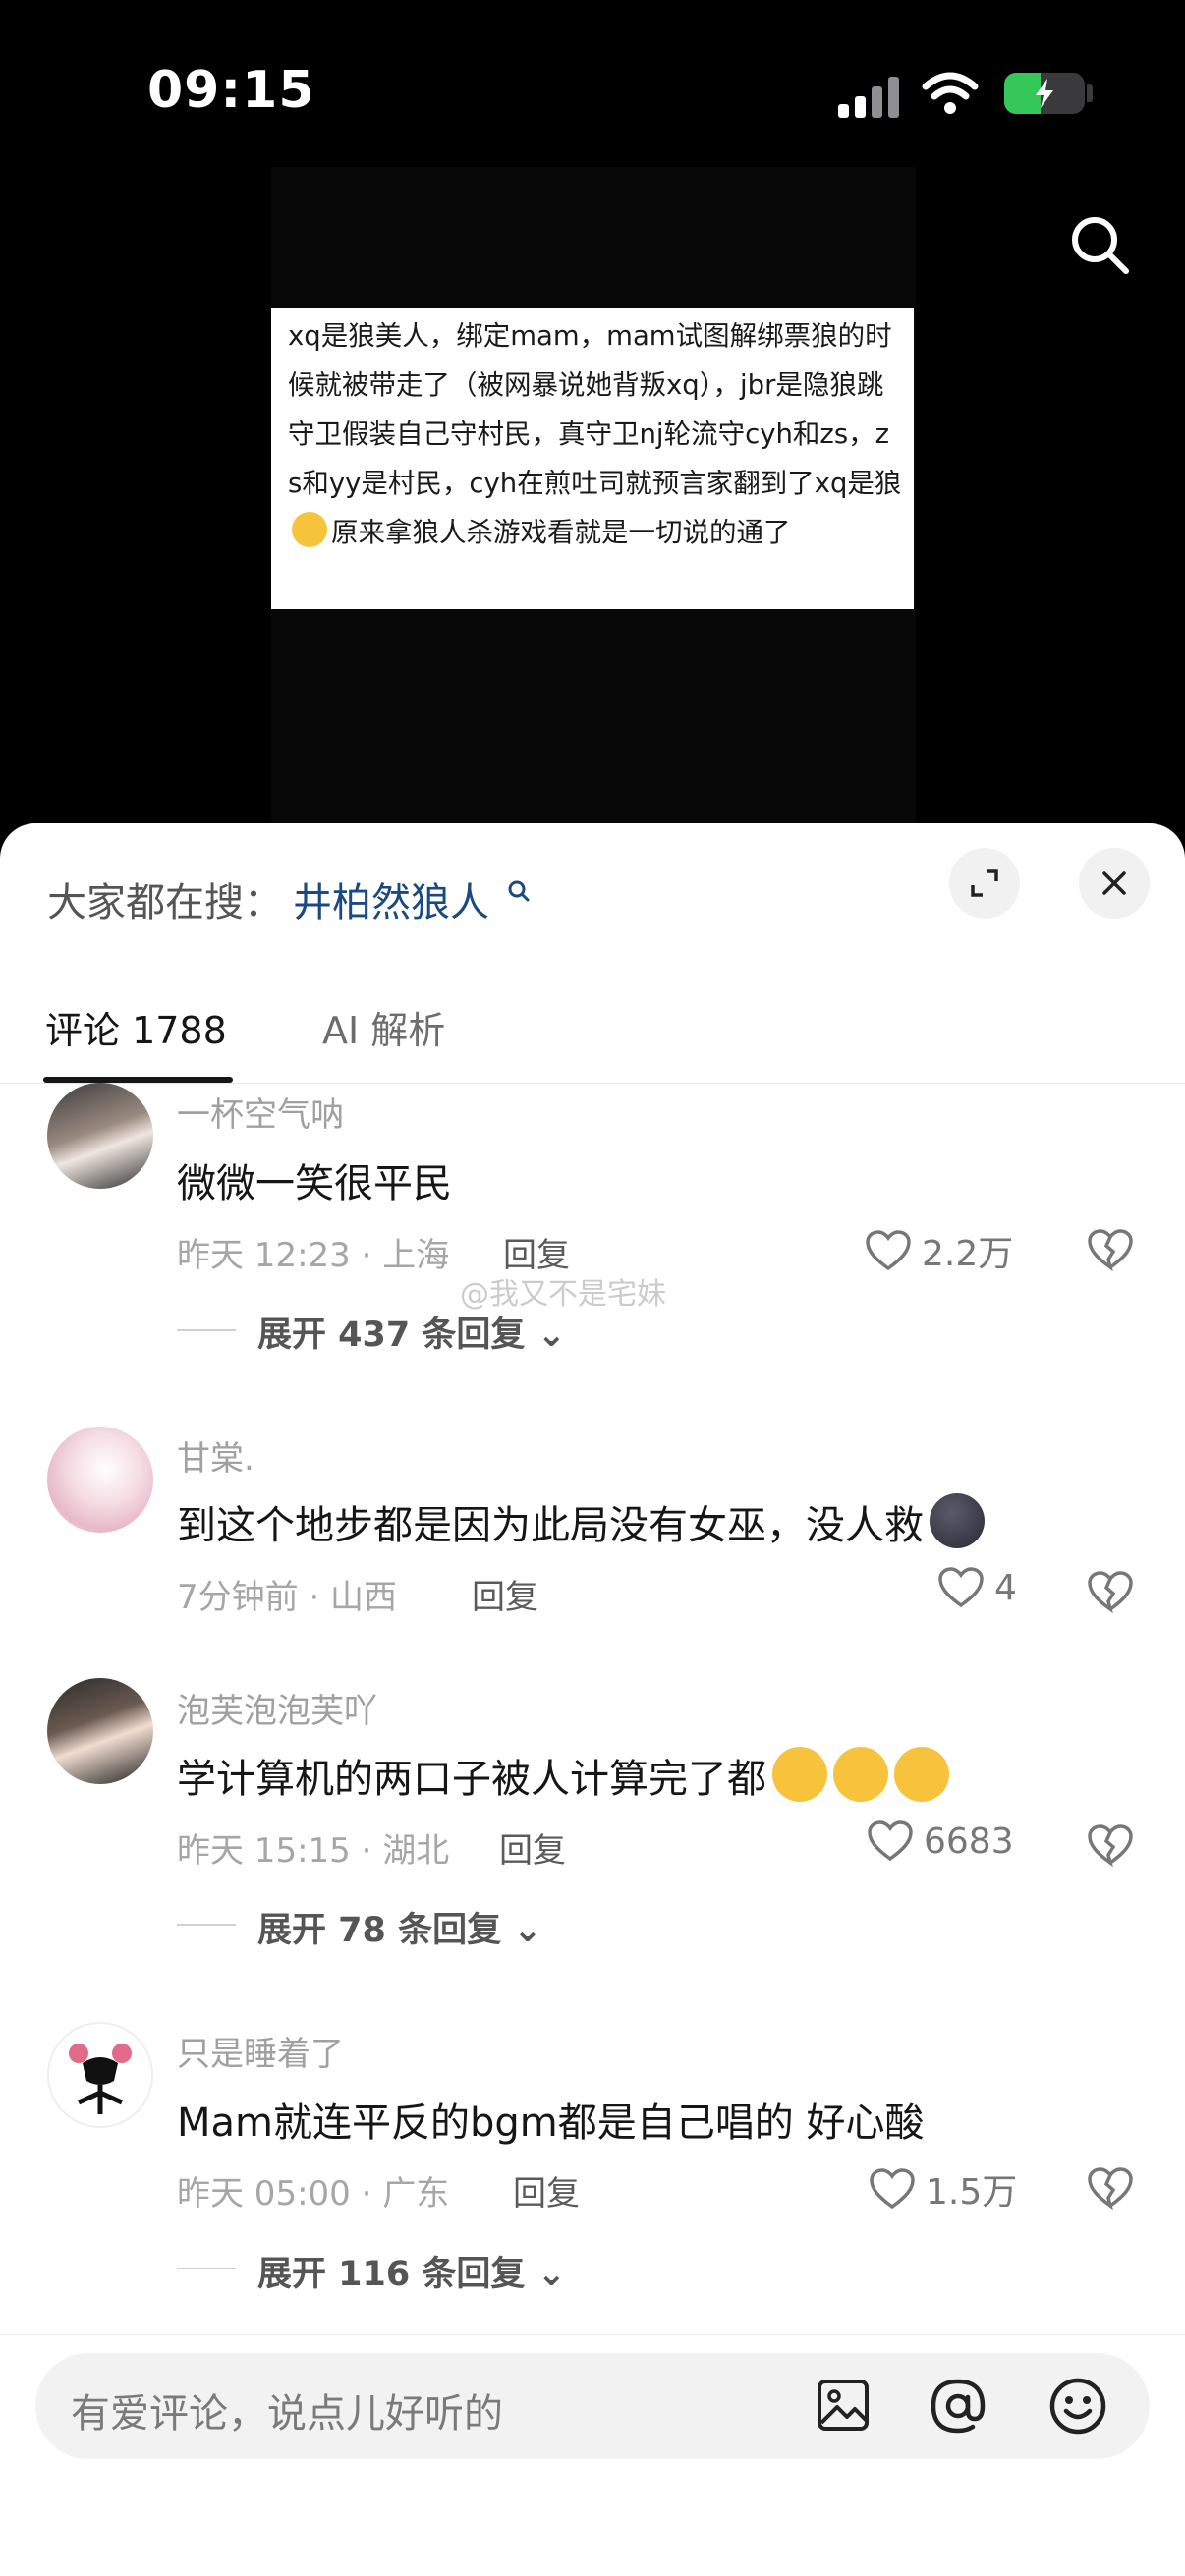 Image resolution: width=1185 pixels, height=2576 pixels. I want to click on wifi-icon, so click(951, 93).